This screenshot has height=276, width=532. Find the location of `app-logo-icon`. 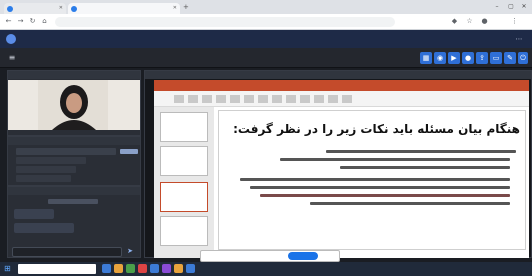

app-logo-icon is located at coordinates (11, 39).